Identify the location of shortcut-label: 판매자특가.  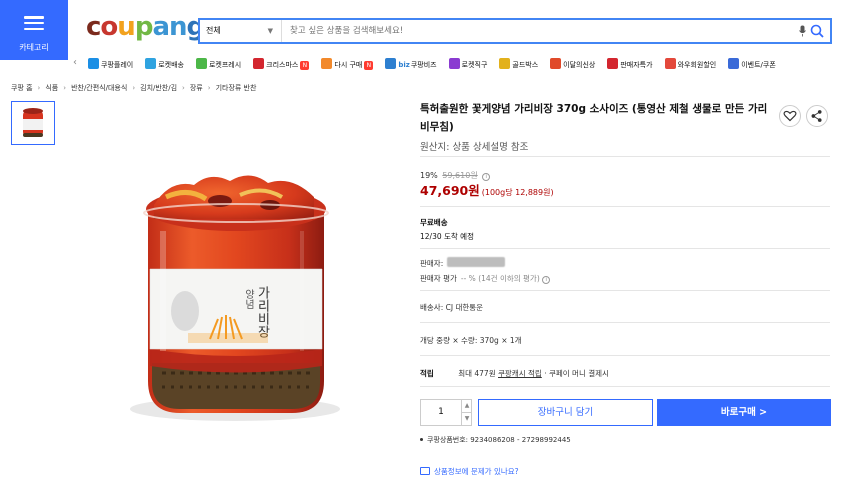
(636, 65).